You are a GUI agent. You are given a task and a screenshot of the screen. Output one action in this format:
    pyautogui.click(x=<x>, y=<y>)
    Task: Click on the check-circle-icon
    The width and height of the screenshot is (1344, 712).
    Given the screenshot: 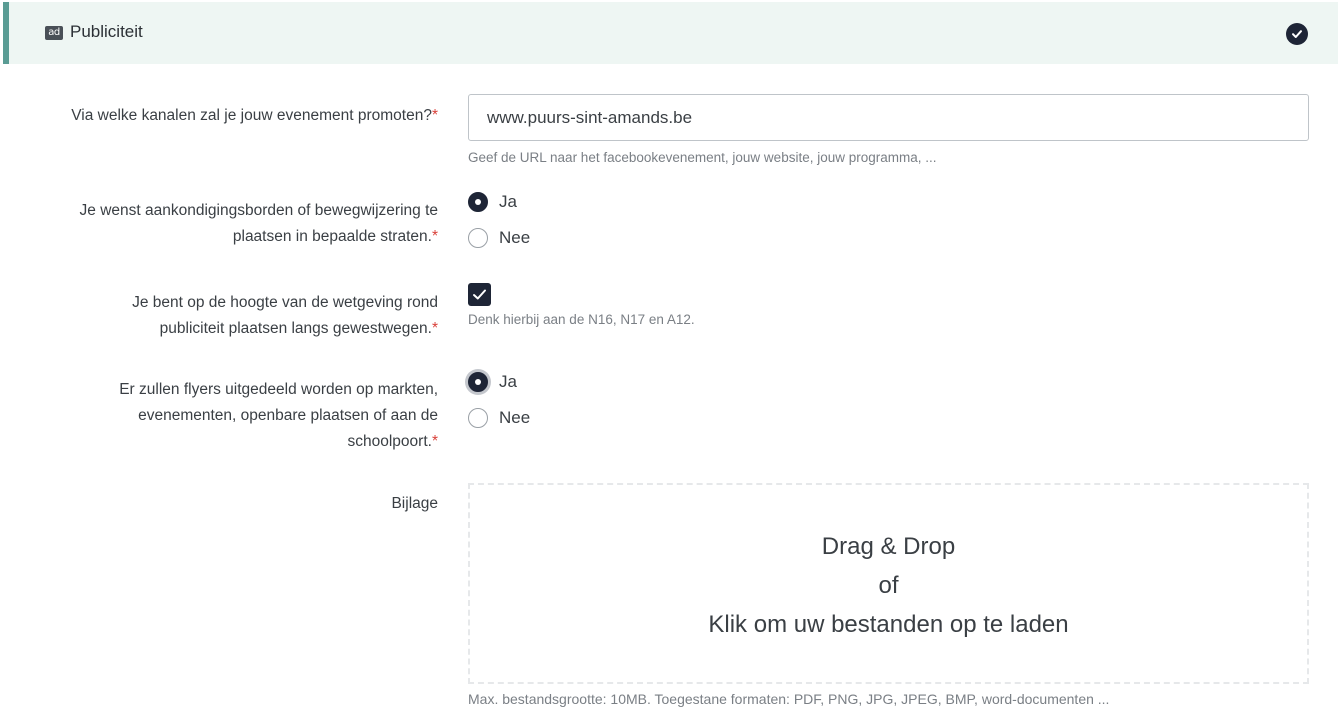 What is the action you would take?
    pyautogui.click(x=1297, y=34)
    